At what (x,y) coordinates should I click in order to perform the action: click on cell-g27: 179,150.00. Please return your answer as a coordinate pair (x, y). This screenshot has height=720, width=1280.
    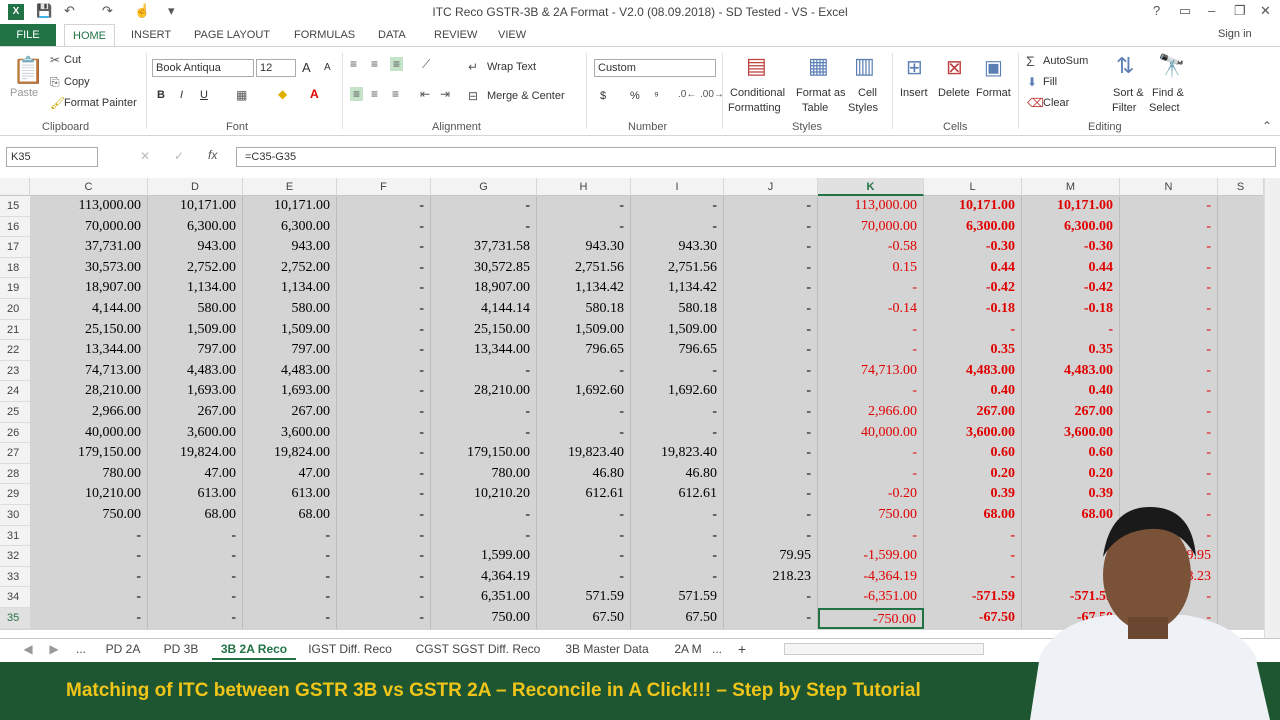
    Looking at the image, I should click on (484, 453).